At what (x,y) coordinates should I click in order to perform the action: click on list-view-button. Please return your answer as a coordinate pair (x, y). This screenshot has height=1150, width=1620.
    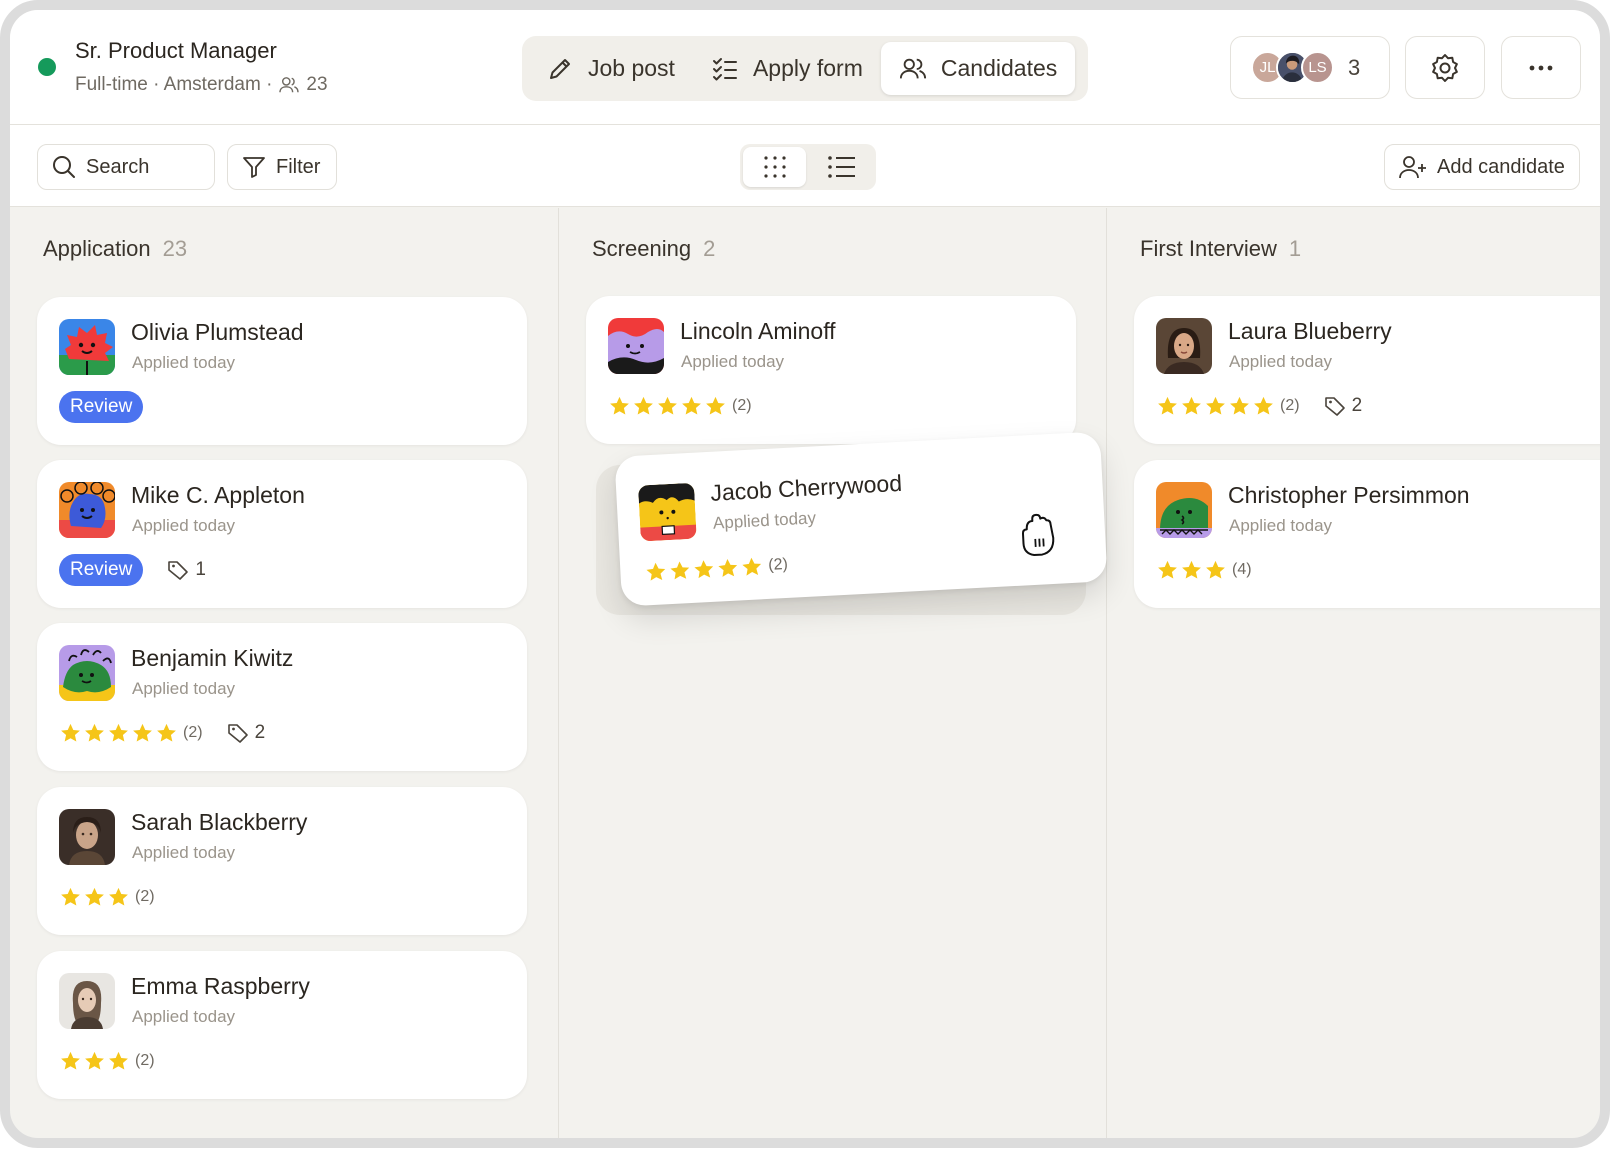
    Looking at the image, I should click on (841, 167).